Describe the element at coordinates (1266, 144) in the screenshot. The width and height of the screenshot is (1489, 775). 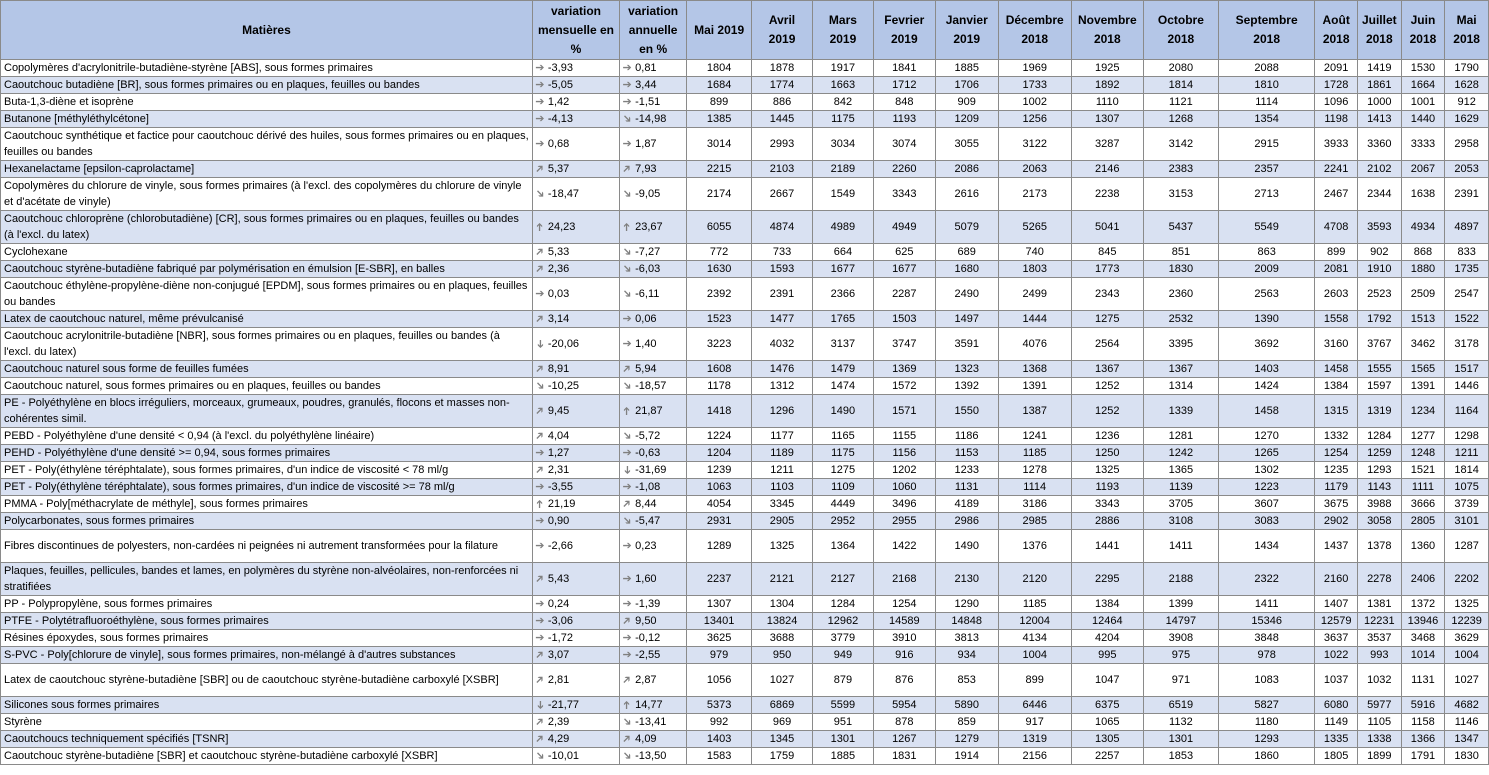
I see `price-cell: 2915` at that location.